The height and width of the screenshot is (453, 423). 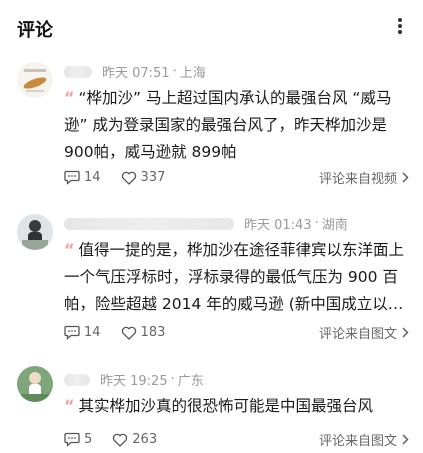 I want to click on comment-meta: 昨天 19:25 · 广东, so click(x=134, y=379).